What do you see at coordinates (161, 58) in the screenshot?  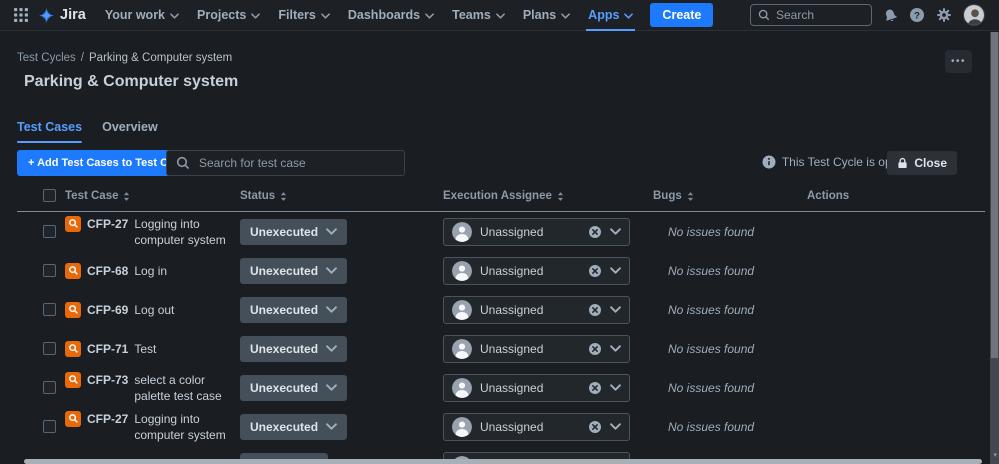 I see `breadcrumb-current: Parking & Computer system` at bounding box center [161, 58].